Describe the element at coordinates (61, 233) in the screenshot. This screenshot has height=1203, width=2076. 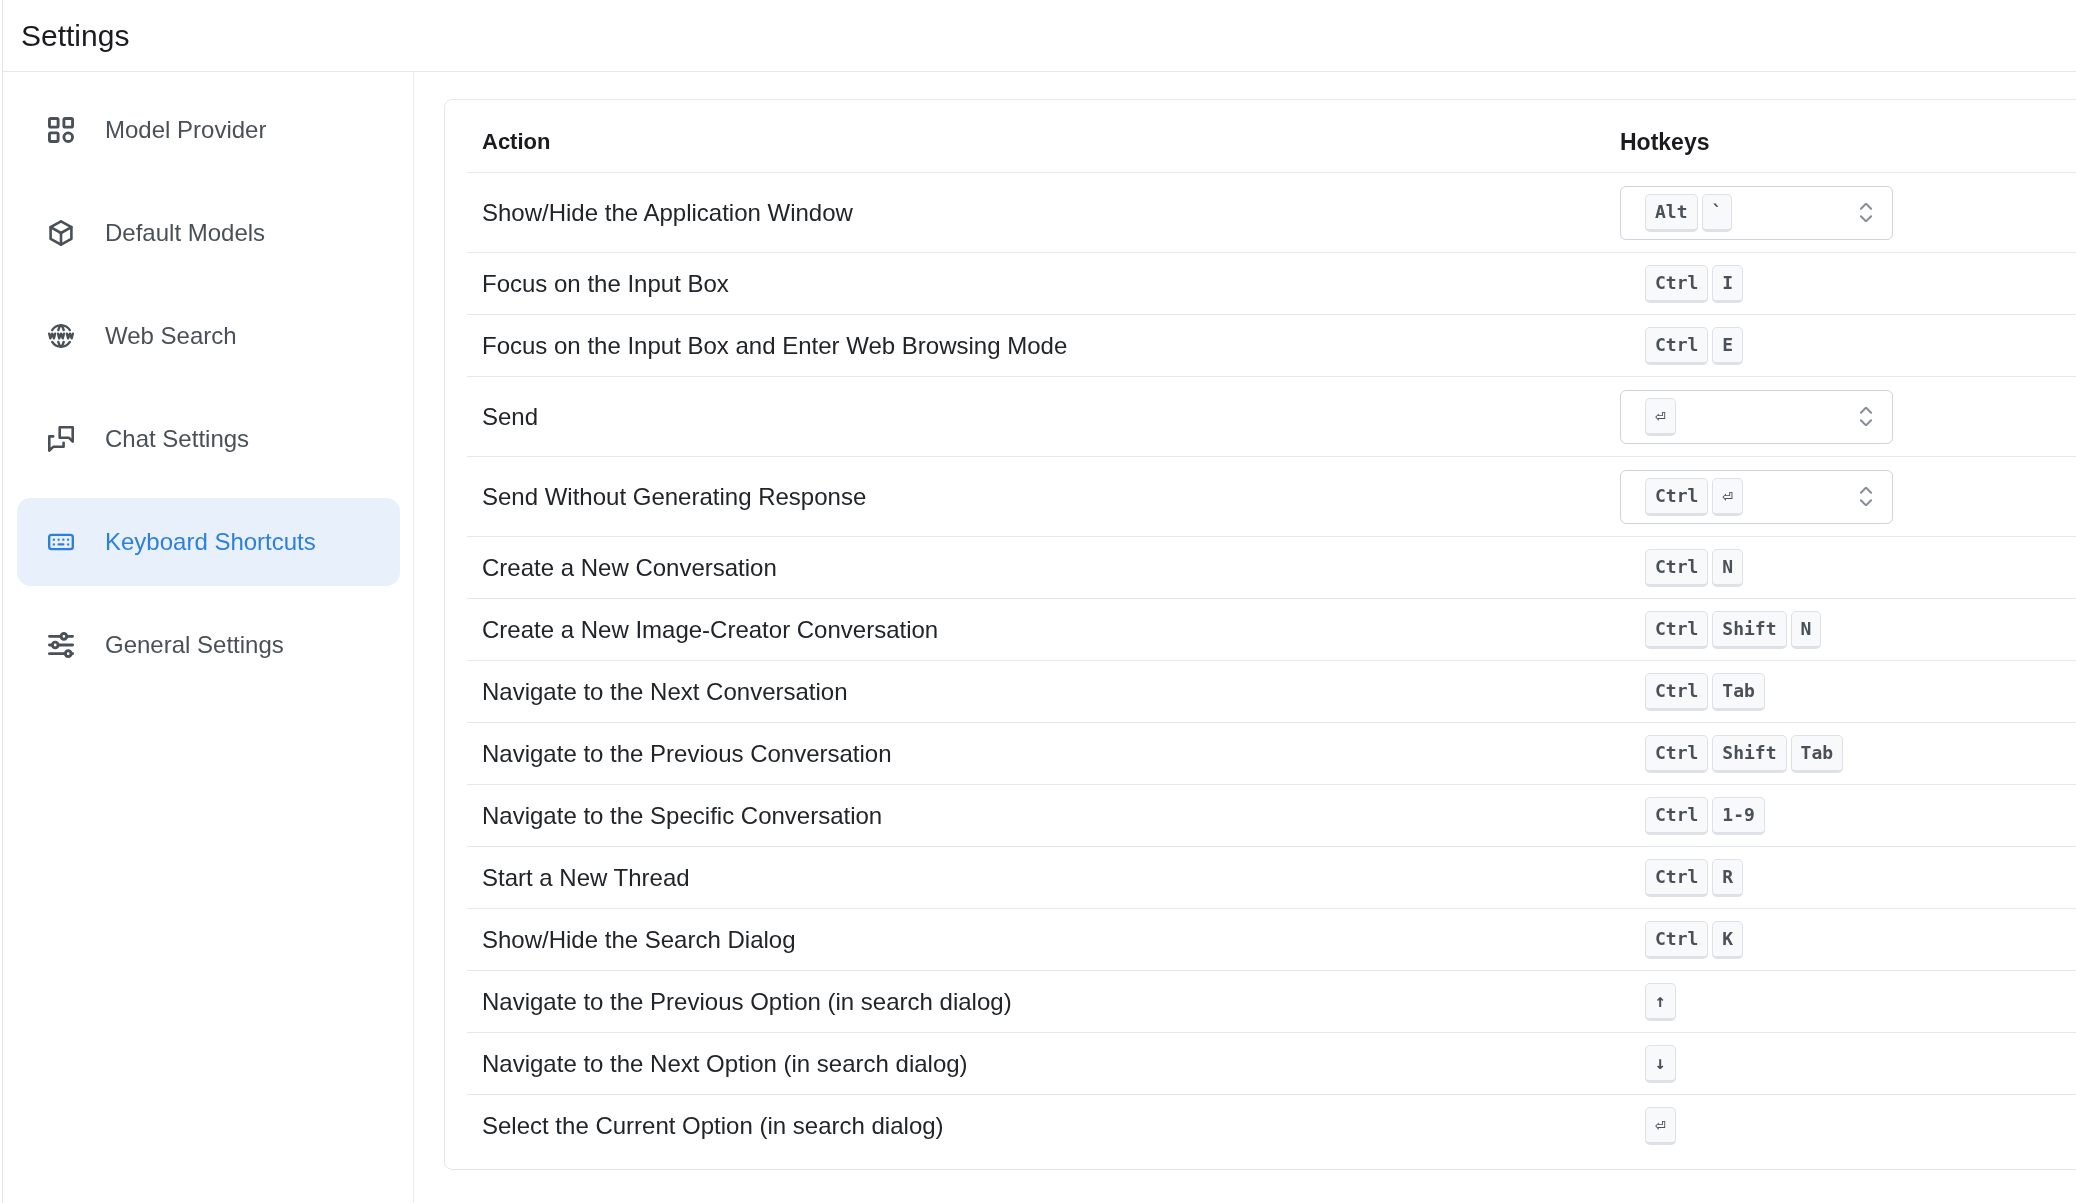
I see `cube-icon` at that location.